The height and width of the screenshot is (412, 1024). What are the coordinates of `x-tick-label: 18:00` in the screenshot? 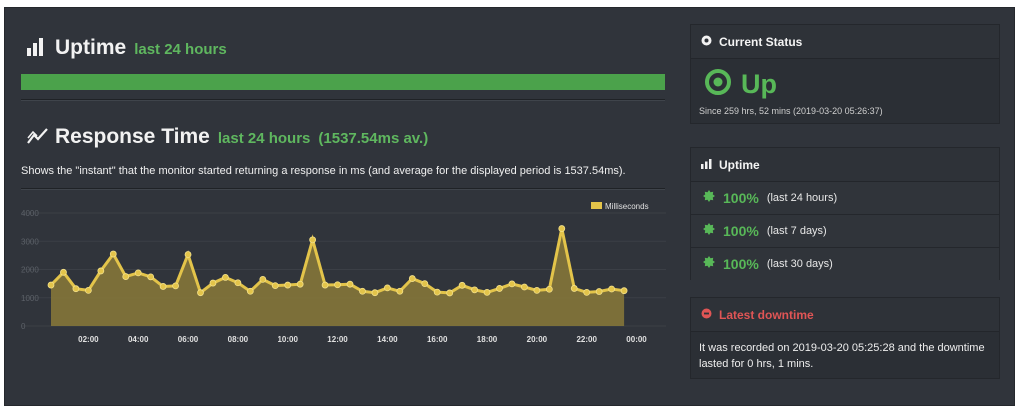 It's located at (487, 339).